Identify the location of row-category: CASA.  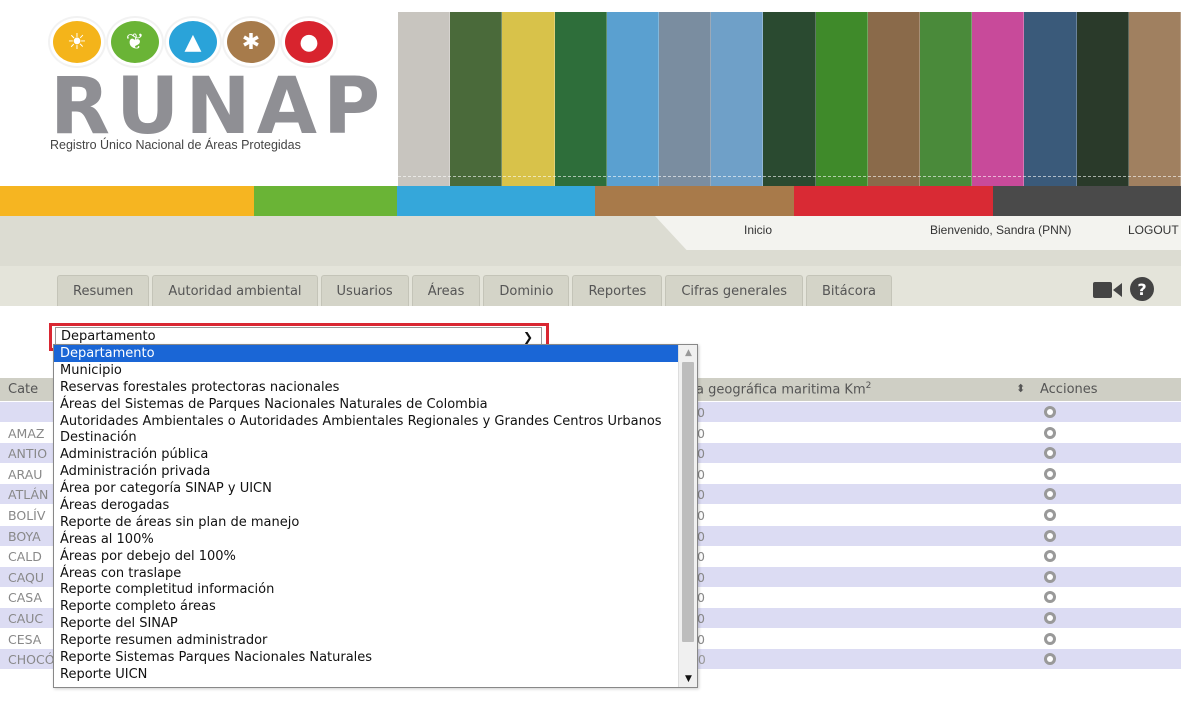
(25, 598).